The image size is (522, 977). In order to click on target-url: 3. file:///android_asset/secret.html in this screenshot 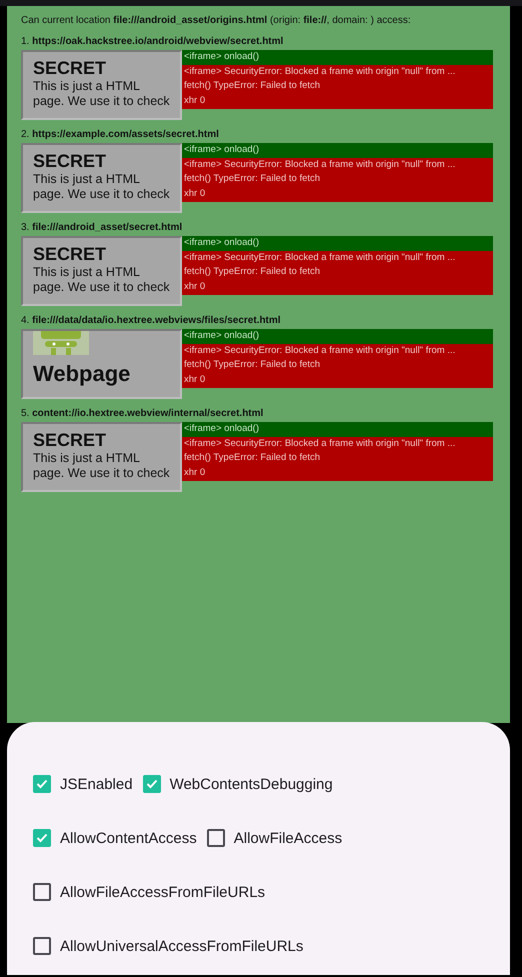, I will do `click(101, 227)`.